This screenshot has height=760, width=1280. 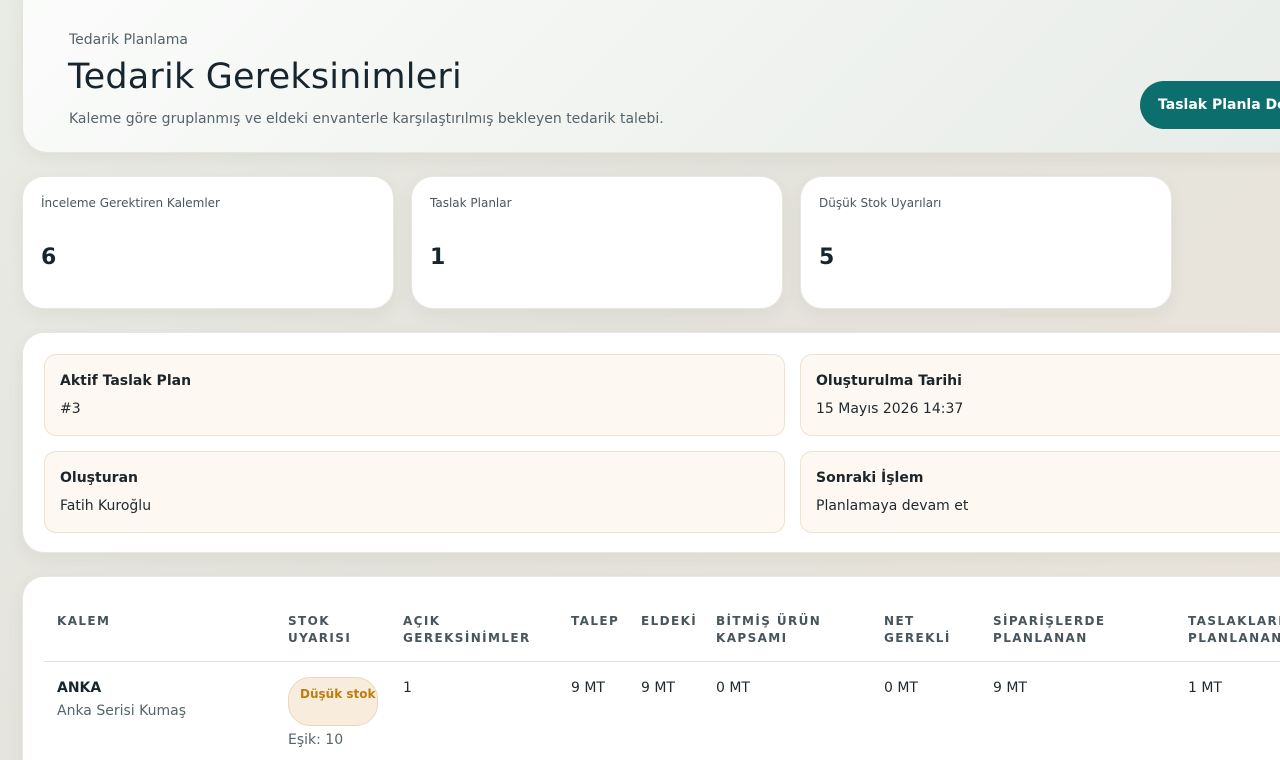 I want to click on continue-draft-plan-button: Taslak Planla Devam Et, so click(x=1210, y=105).